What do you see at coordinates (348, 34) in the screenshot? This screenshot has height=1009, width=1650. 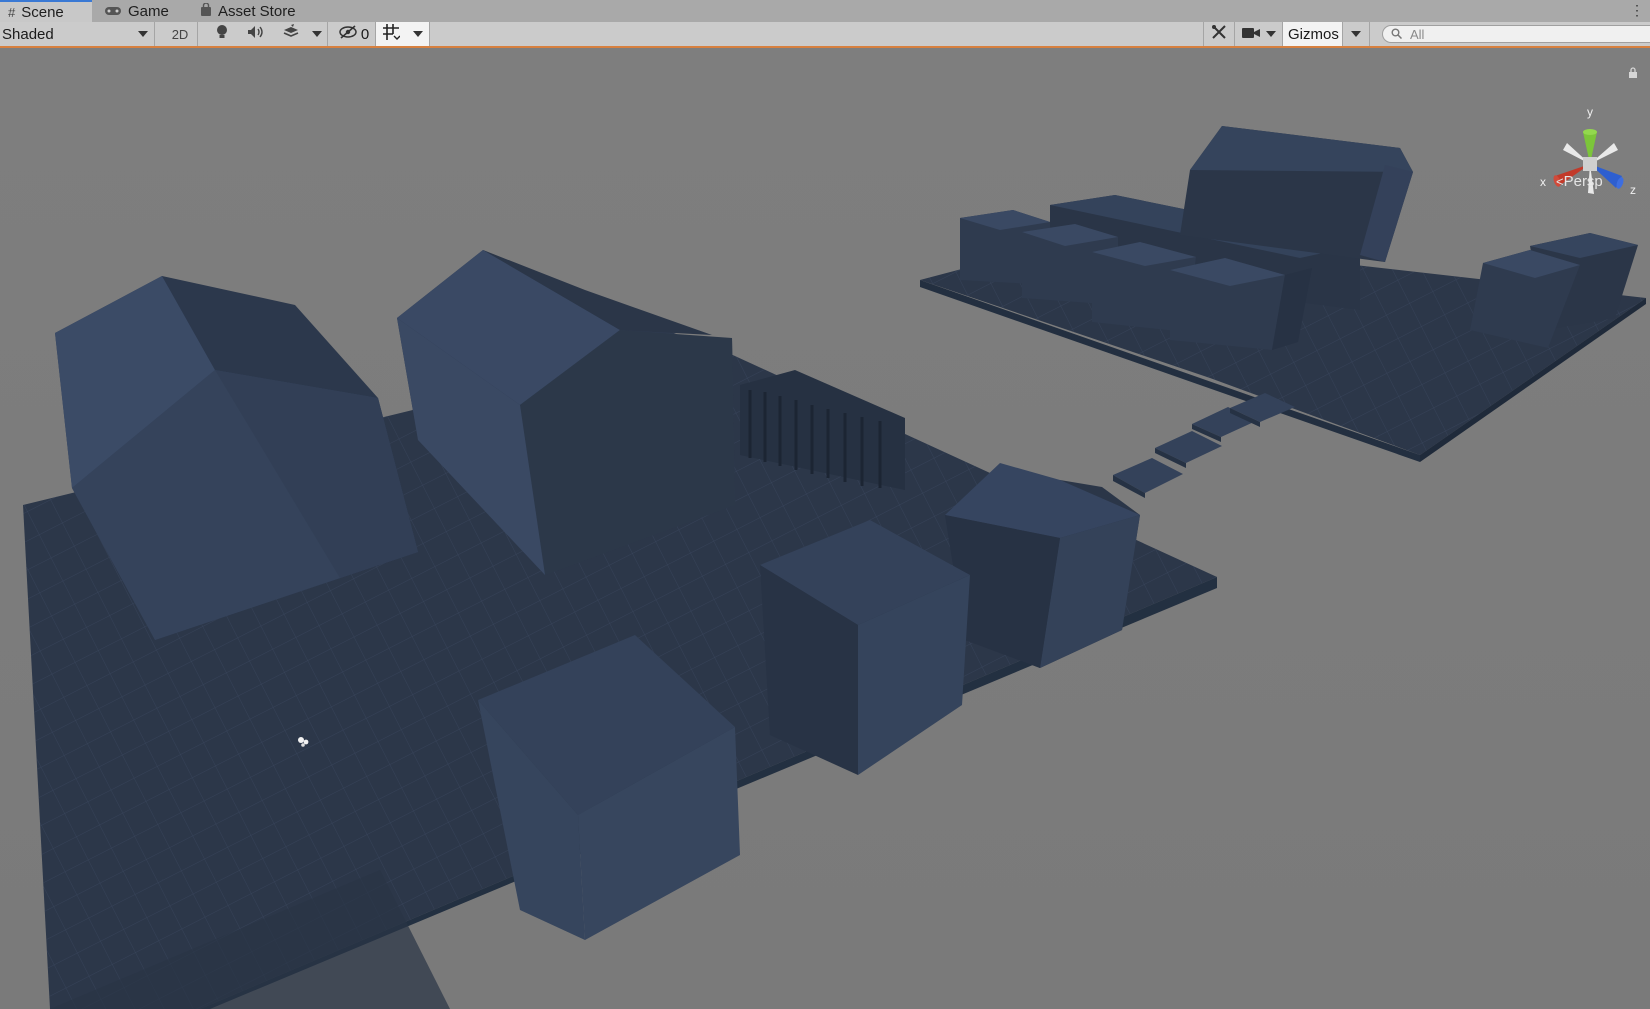 I see `eye-slash-icon` at bounding box center [348, 34].